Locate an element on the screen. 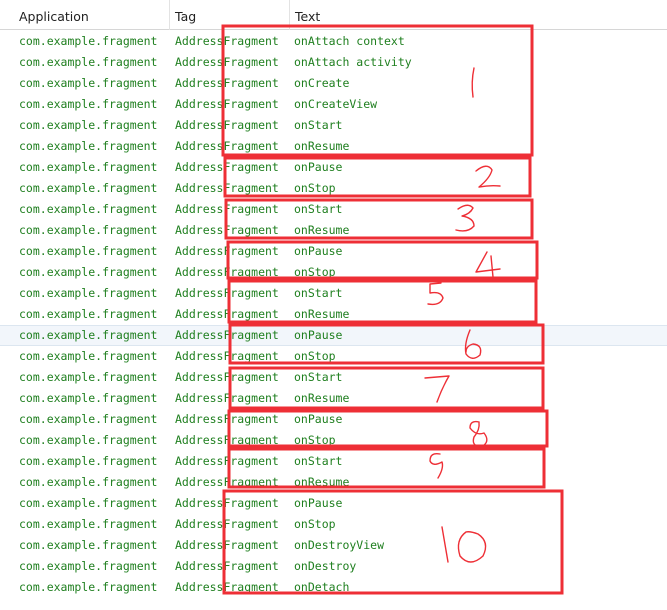 The height and width of the screenshot is (610, 667). log-cell-text: onDetach is located at coordinates (322, 587).